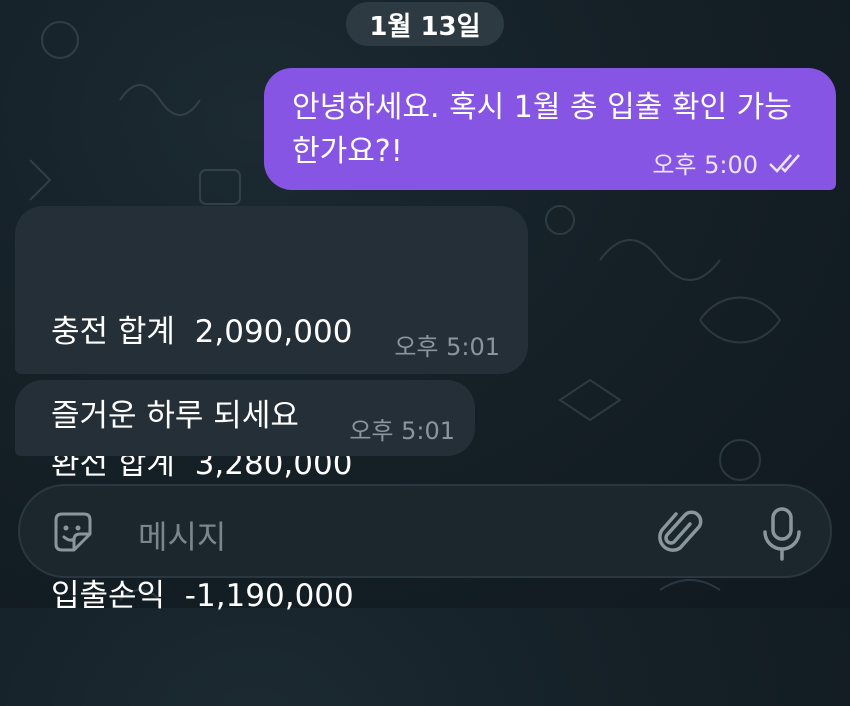 This screenshot has width=850, height=706. Describe the element at coordinates (550, 129) in the screenshot. I see `outgoing-message-bubble: 안녕하세요. 혹시 1월 총 입출 확인 가능한가요?! 오후 5:00` at that location.